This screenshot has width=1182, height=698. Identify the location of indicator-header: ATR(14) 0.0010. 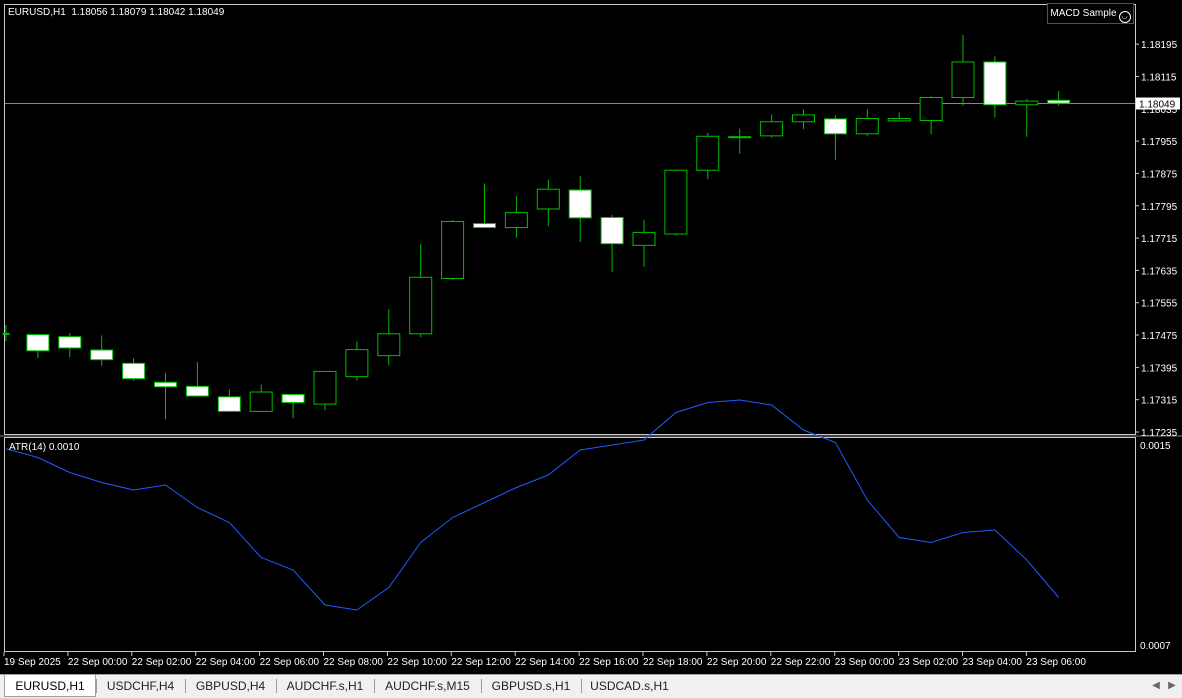
(44, 447).